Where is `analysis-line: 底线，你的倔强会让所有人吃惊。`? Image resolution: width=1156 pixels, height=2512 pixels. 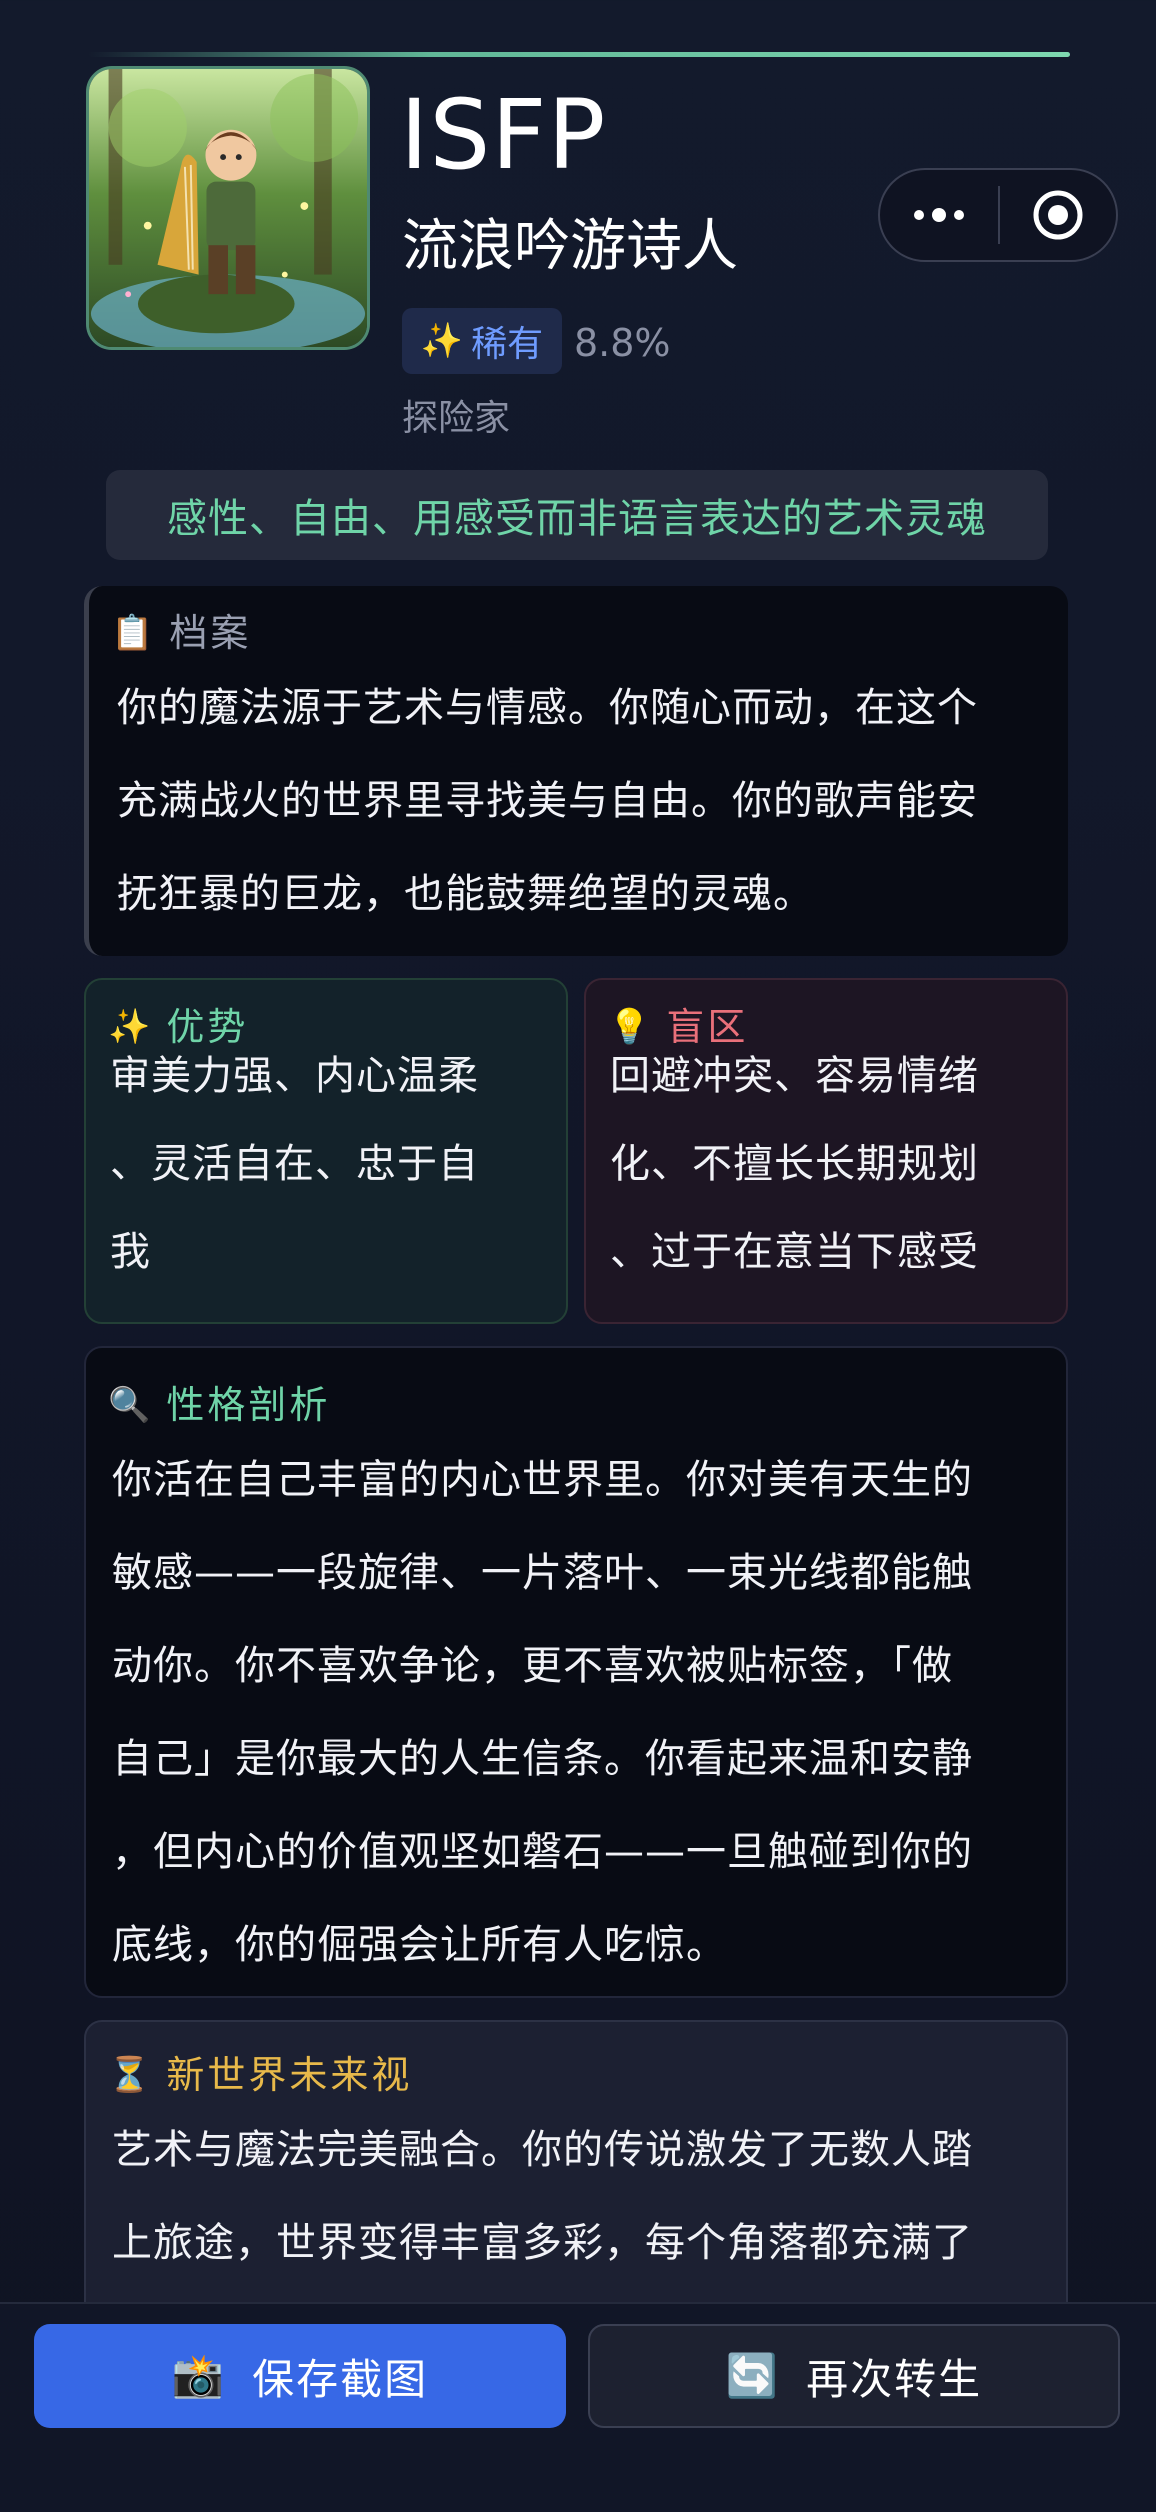 analysis-line: 底线，你的倔强会让所有人吃惊。 is located at coordinates (419, 1945).